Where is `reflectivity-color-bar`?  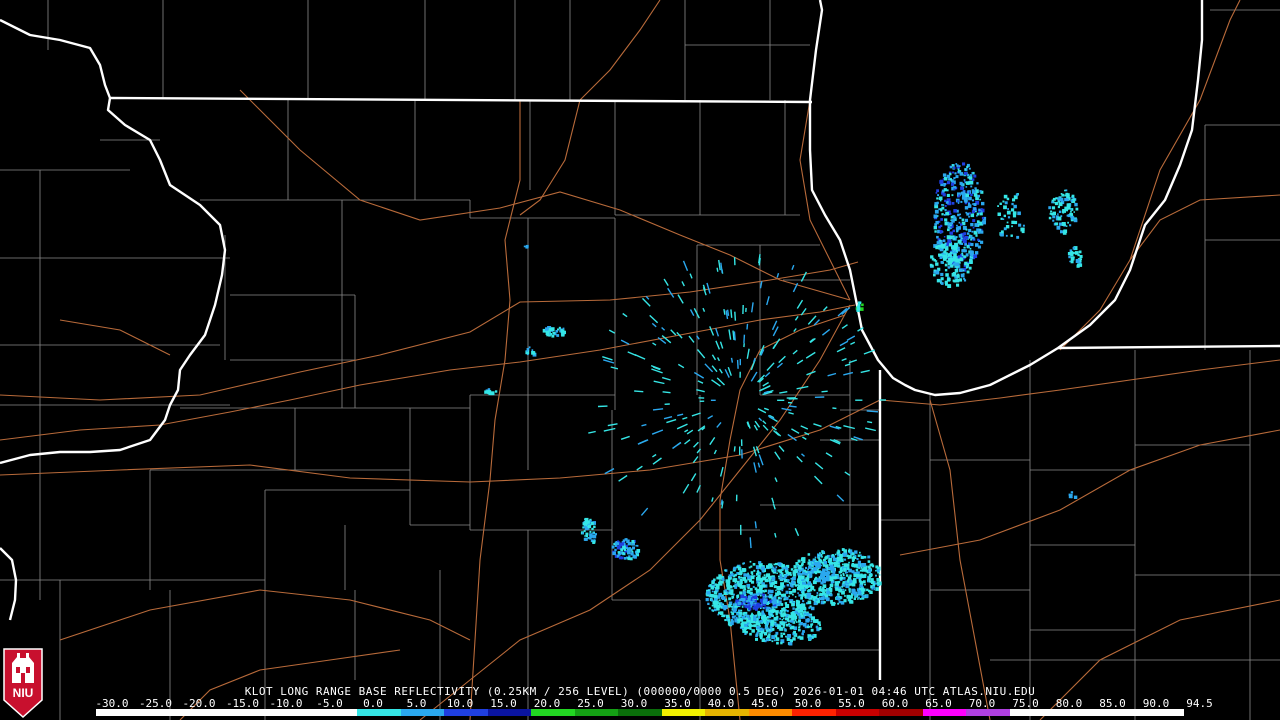 reflectivity-color-bar is located at coordinates (640, 712).